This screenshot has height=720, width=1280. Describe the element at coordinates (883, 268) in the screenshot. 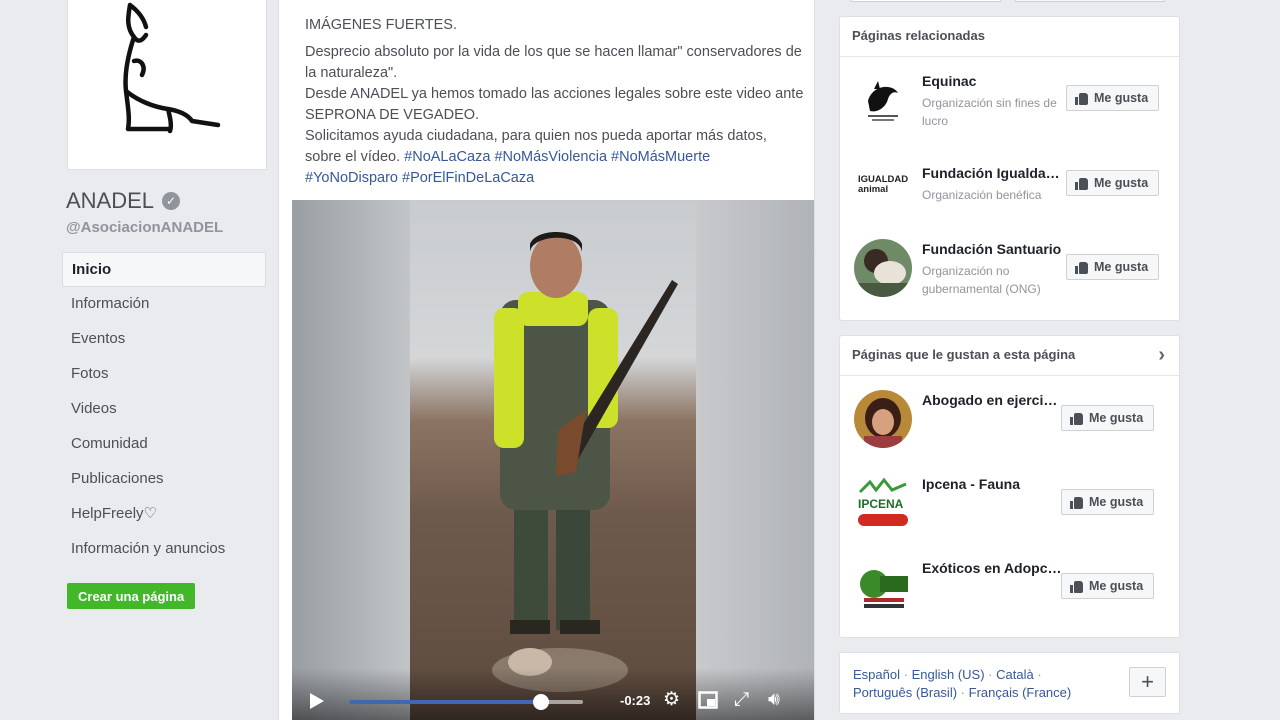

I see `santuario-avatar-icon` at that location.